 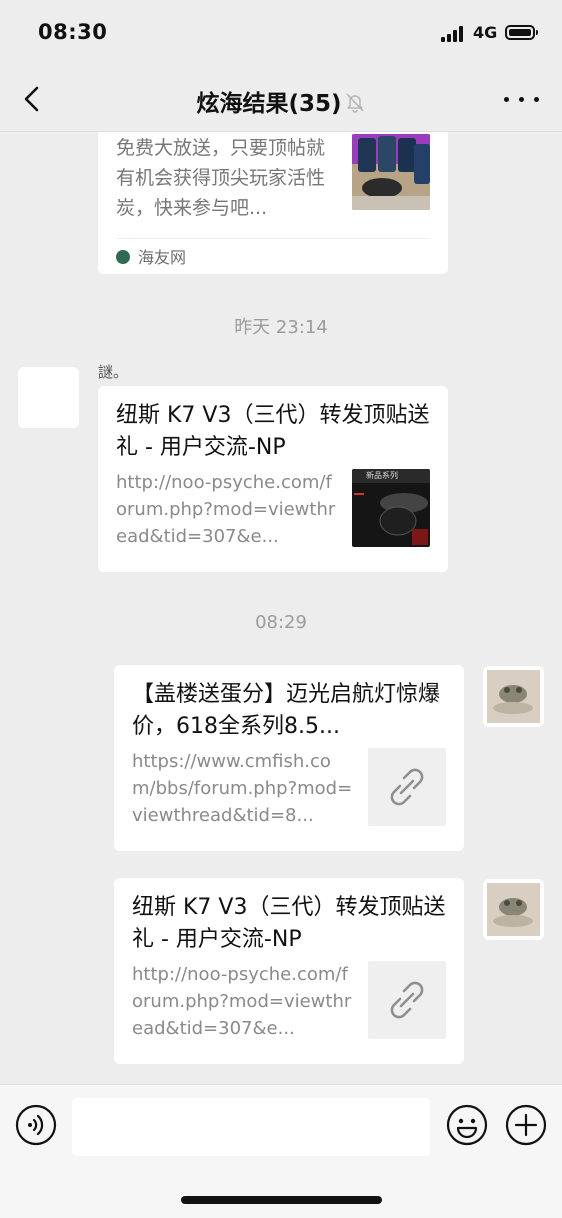 I want to click on source-row: 海友网, so click(x=151, y=256).